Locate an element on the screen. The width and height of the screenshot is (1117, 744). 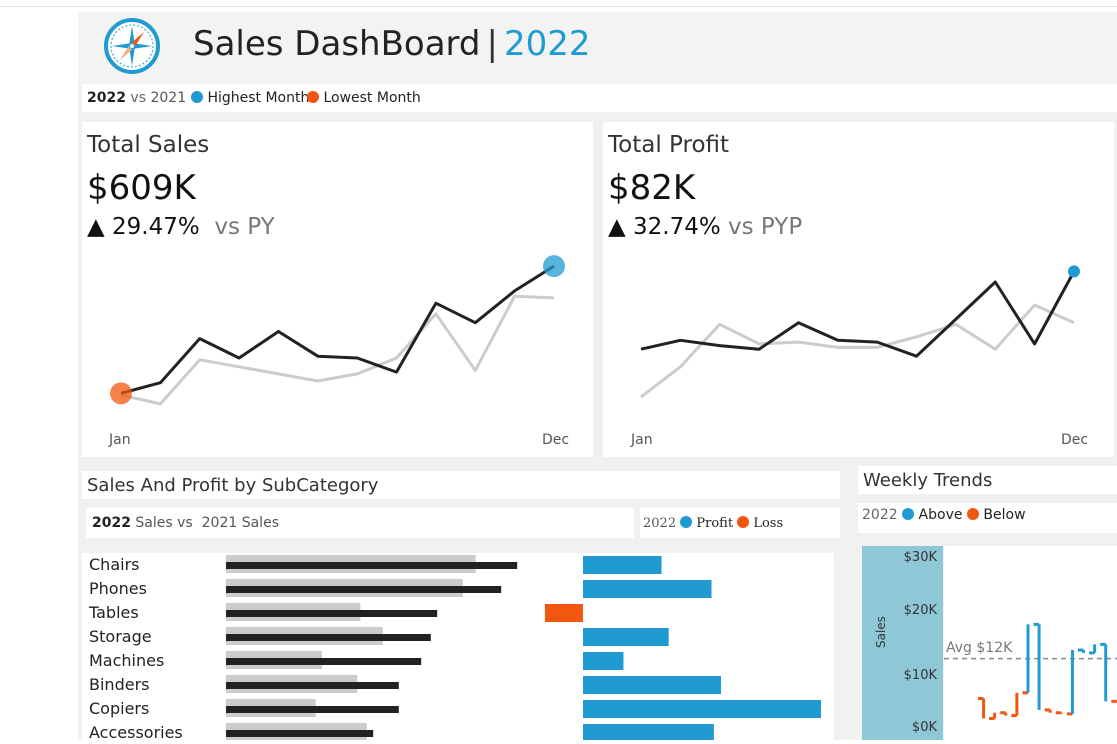
legend-bar: 2022 vs 2021 Highest Month Lowest Month is located at coordinates (599, 98).